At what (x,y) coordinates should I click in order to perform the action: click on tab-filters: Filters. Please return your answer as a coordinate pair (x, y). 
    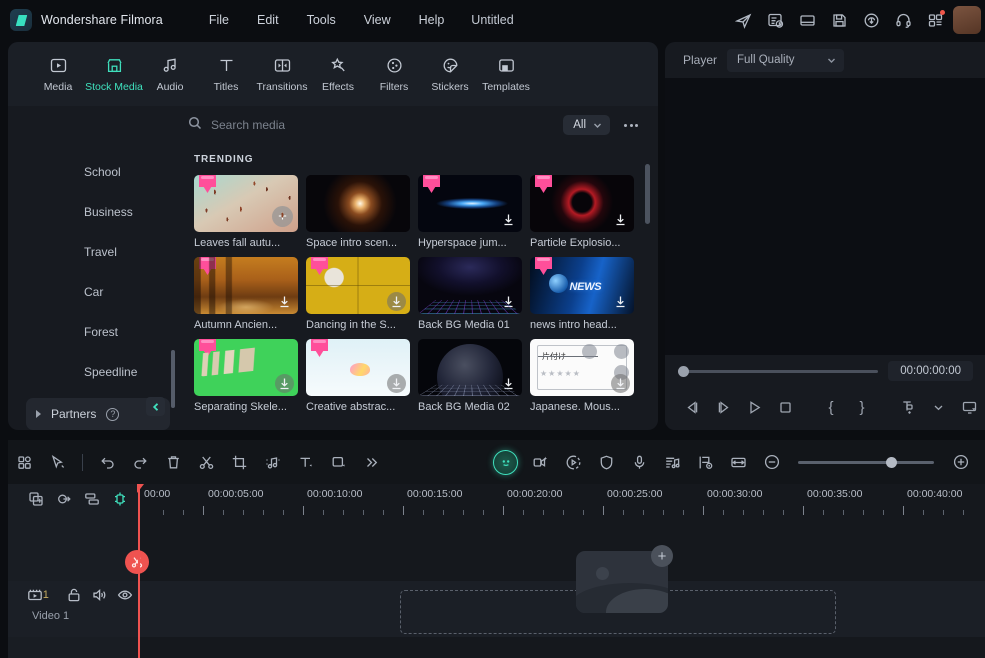
    Looking at the image, I should click on (394, 74).